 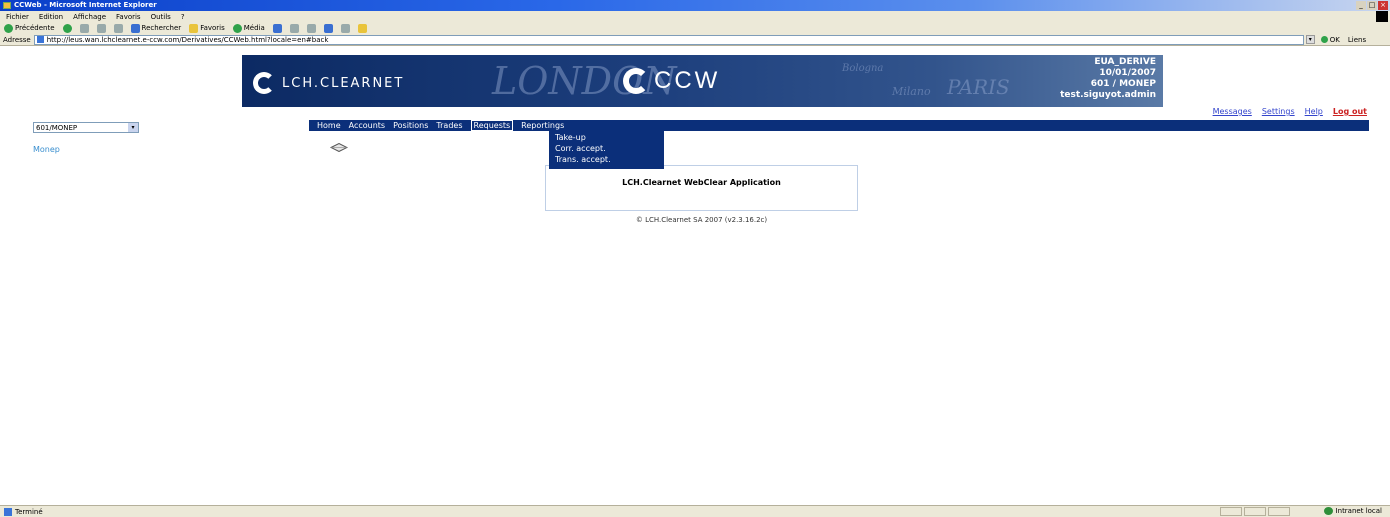 I want to click on menu-tools: Outils, so click(x=161, y=17).